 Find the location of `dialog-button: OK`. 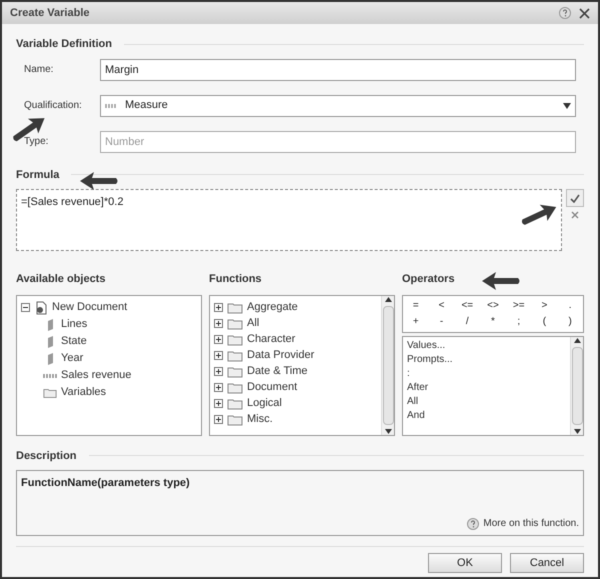

dialog-button: OK is located at coordinates (465, 563).